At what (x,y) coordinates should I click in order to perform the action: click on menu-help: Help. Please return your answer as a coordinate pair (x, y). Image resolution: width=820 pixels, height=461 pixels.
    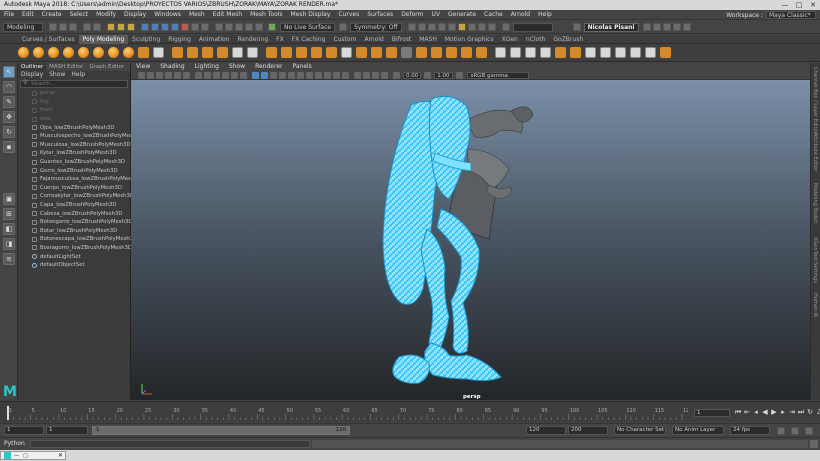
    Looking at the image, I should click on (545, 15).